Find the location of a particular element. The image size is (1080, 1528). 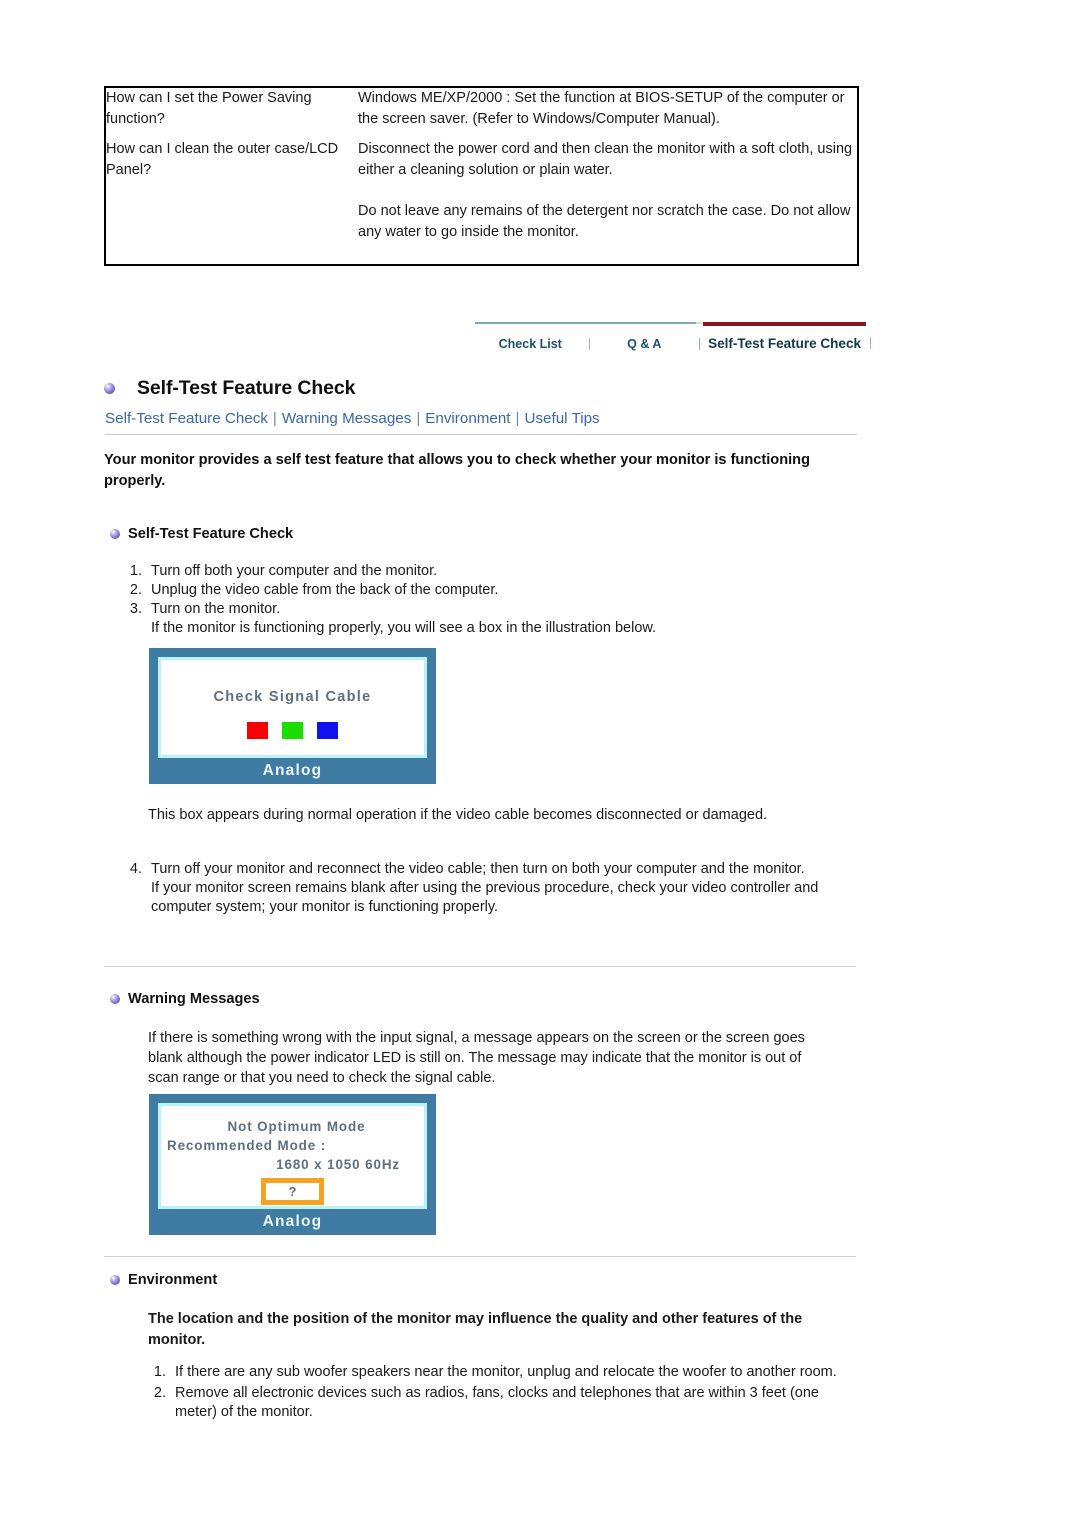

rgb-swatch-row is located at coordinates (292, 722).